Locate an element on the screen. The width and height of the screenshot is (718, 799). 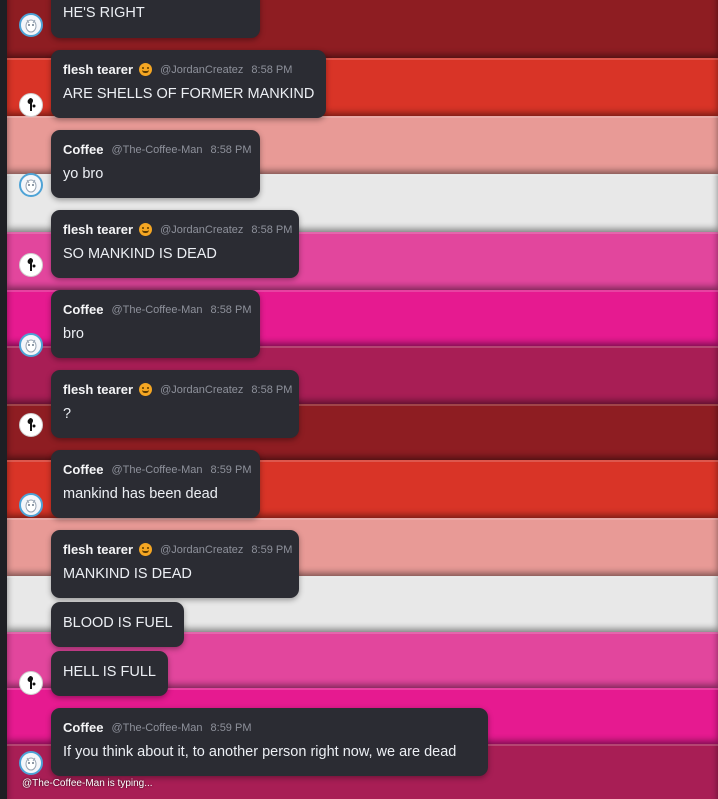
message-bubble: HELL IS FULL is located at coordinates (109, 673).